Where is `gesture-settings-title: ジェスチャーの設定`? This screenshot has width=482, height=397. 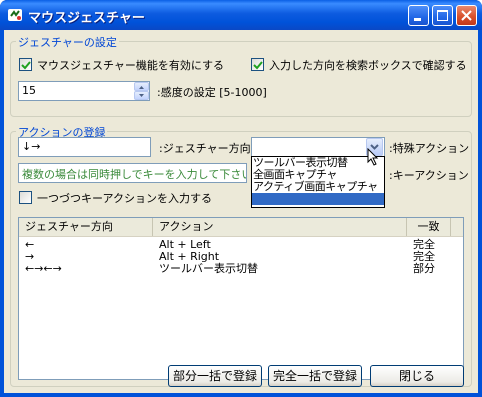
gesture-settings-title: ジェスチャーの設定 is located at coordinates (67, 42).